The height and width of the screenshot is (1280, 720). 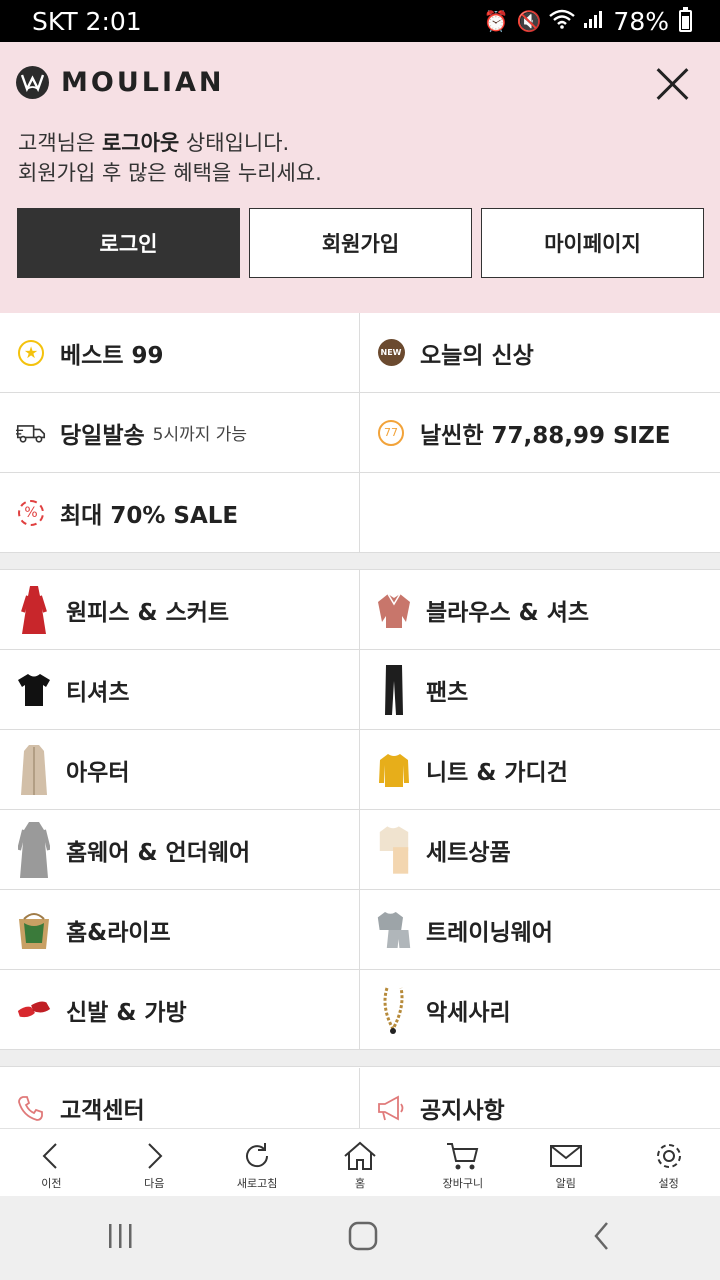 I want to click on refresh-label: 새로고침, so click(x=257, y=1183).